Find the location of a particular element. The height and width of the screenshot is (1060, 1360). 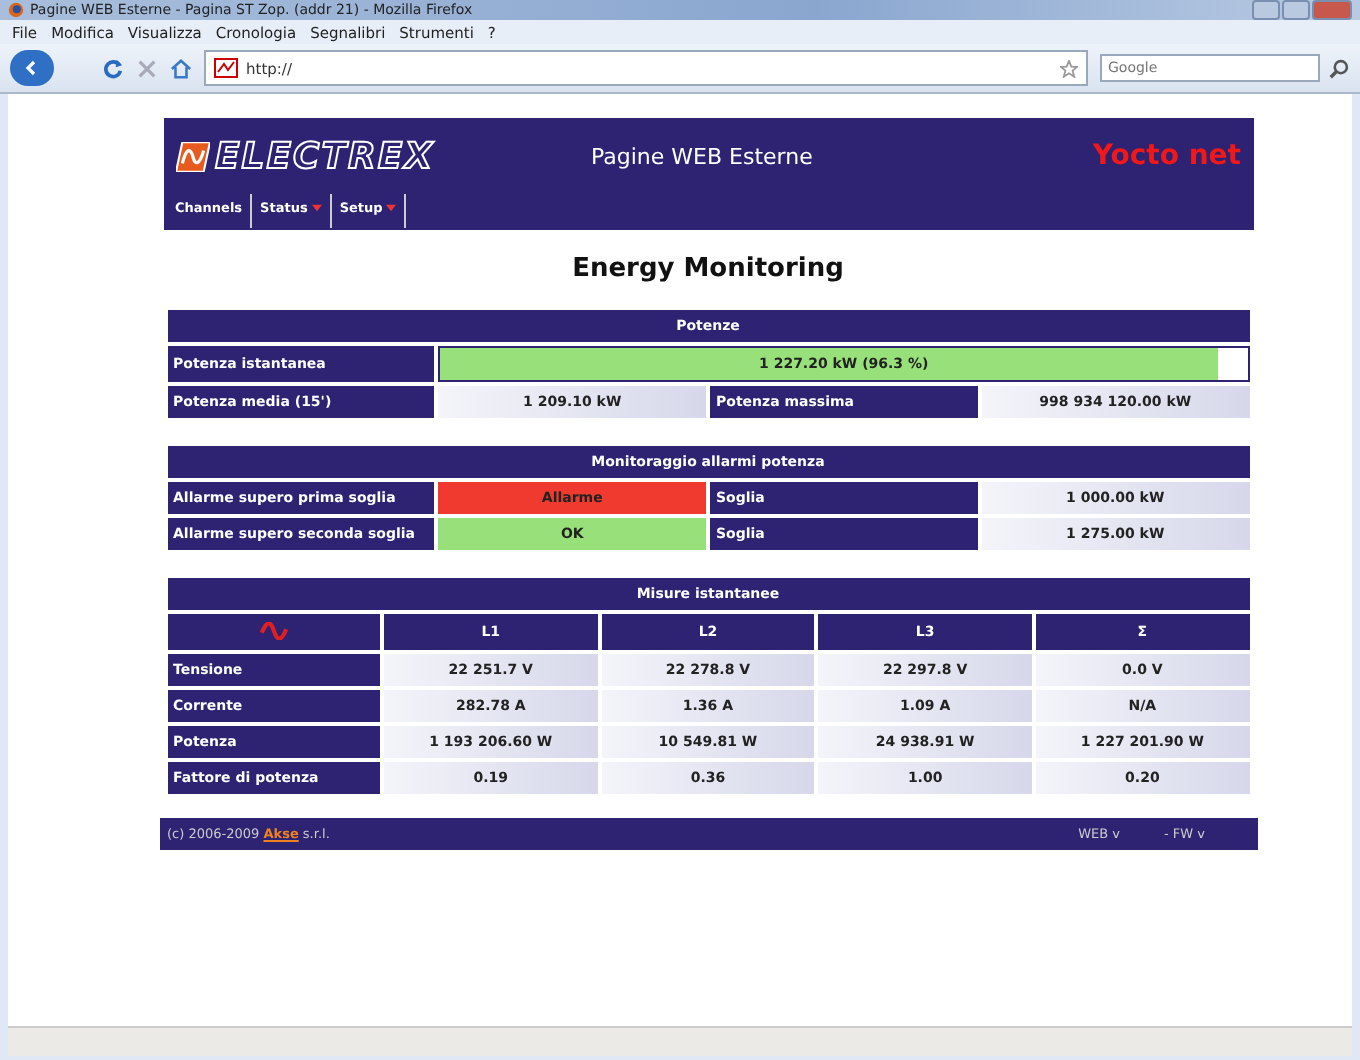

banner-subtitle: Pagine WEB Esterne is located at coordinates (702, 156).